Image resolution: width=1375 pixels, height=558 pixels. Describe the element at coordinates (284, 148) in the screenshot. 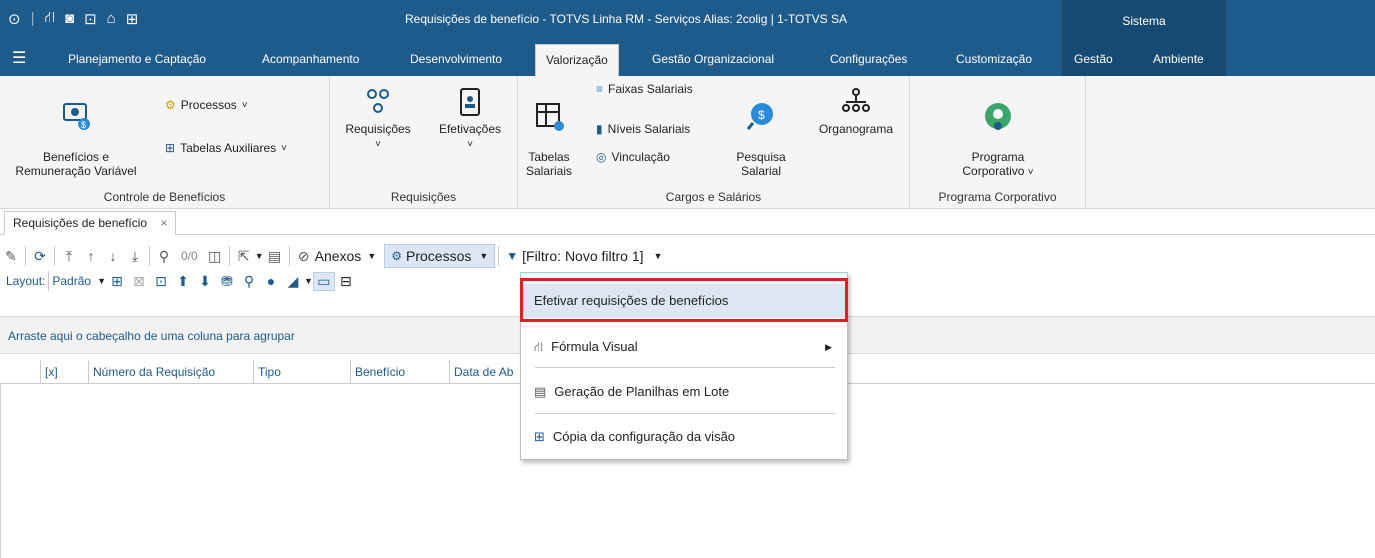

I see `chevron-down-icon: ˅` at that location.